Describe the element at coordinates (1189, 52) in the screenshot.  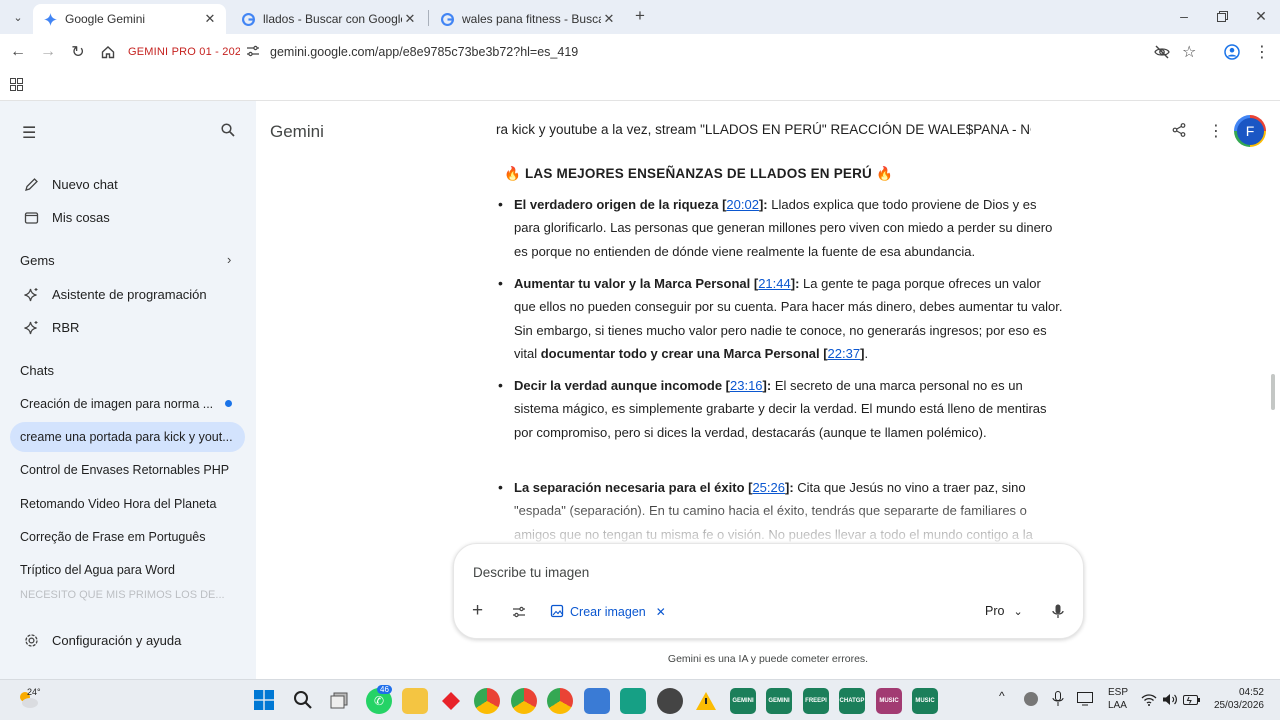
I see `bookmark-star-icon: ☆` at that location.